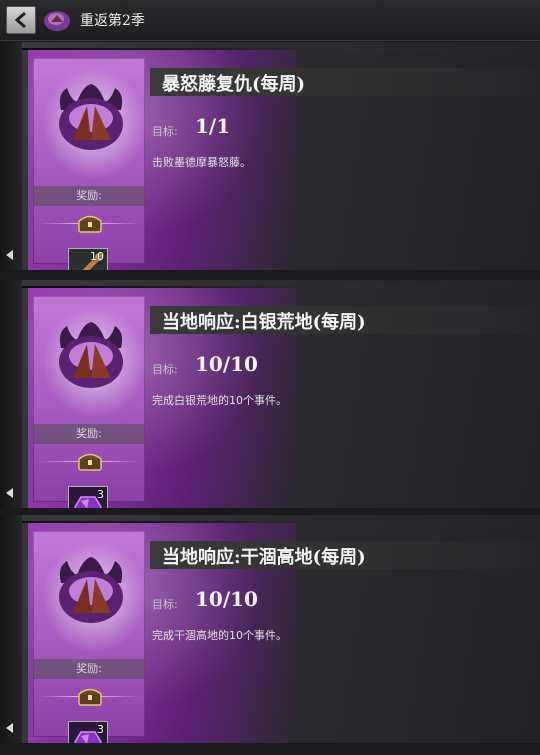  I want to click on reward-item: 10, so click(88, 259).